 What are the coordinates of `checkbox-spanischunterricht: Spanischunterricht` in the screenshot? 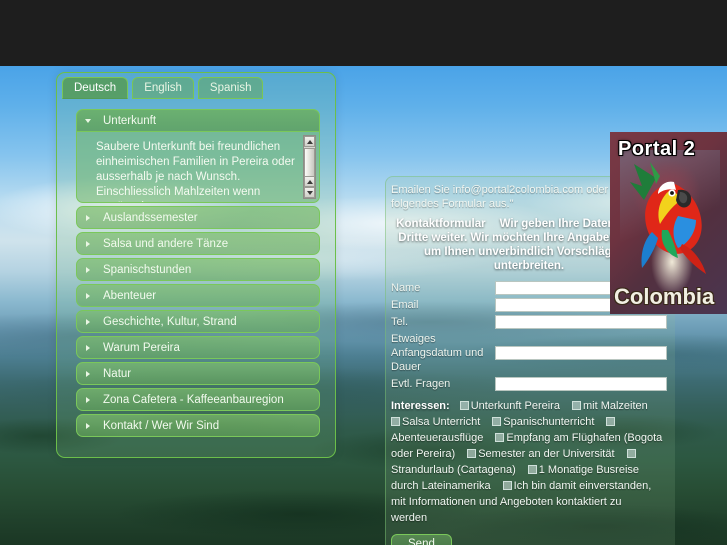 It's located at (549, 422).